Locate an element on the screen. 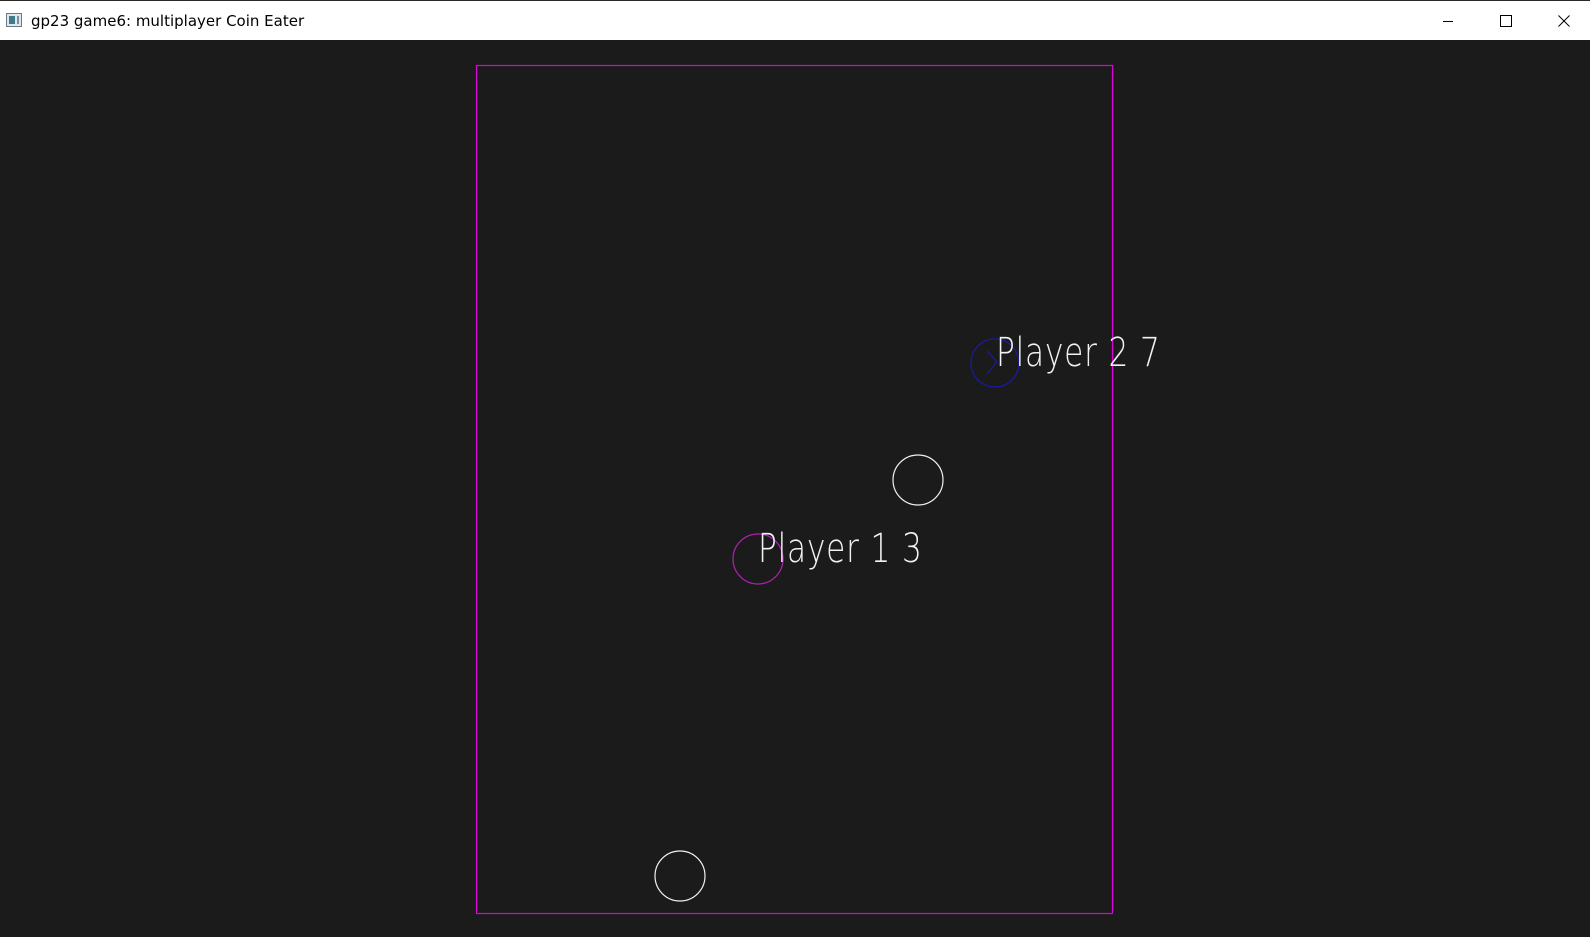  window-title: gp23 game6: multiplayer Coin Eater is located at coordinates (168, 21).